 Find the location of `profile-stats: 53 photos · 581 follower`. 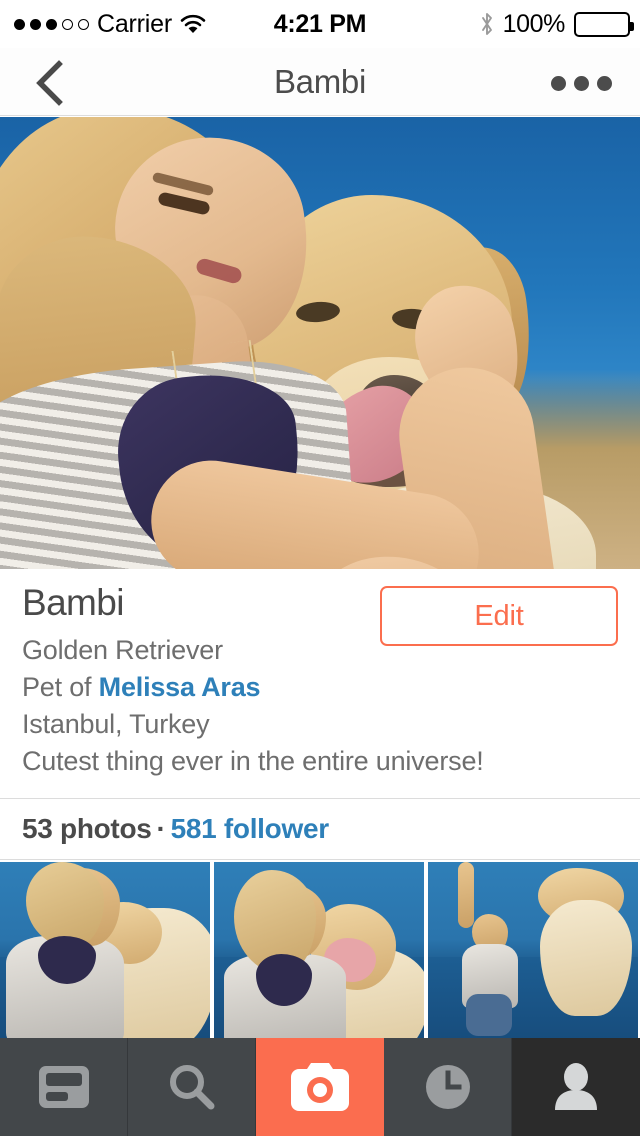

profile-stats: 53 photos · 581 follower is located at coordinates (175, 829).